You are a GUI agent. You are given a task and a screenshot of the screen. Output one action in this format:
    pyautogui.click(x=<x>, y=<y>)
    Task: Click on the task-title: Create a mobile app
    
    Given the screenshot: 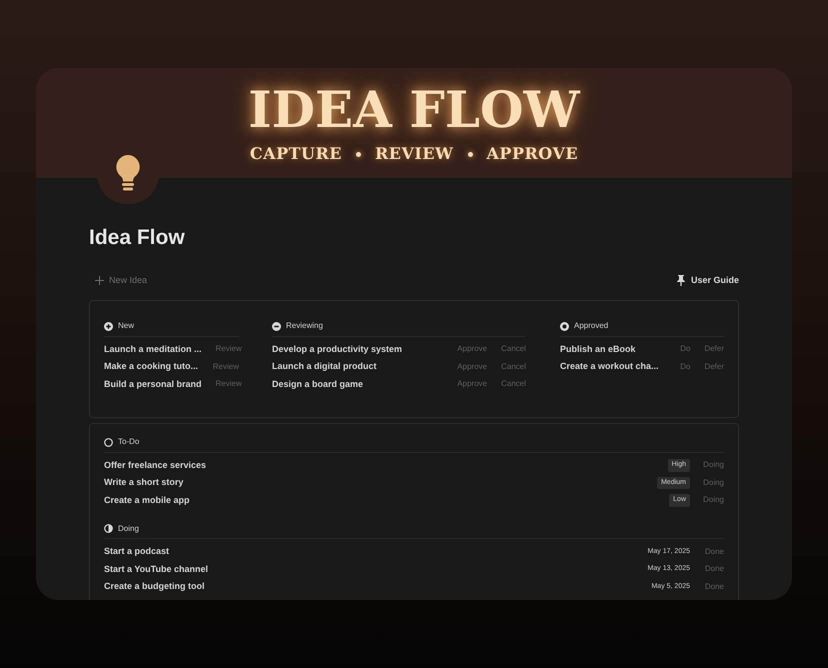 What is the action you would take?
    pyautogui.click(x=147, y=500)
    